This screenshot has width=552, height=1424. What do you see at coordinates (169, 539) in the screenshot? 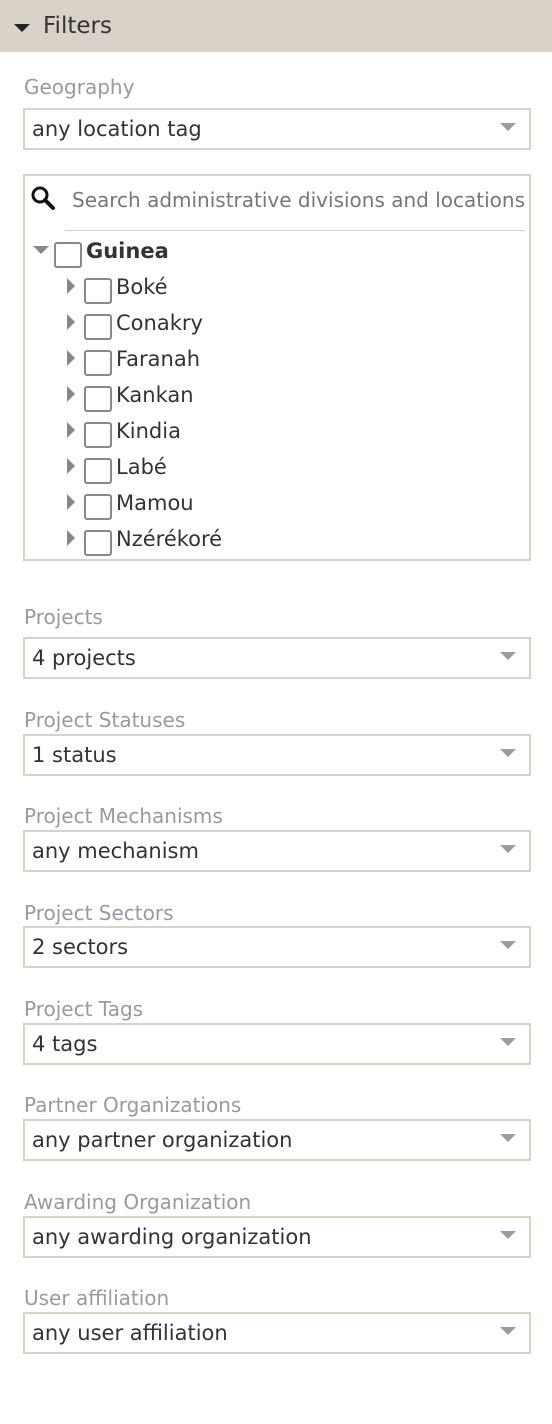
I see `tree-node-nzerekore: Nzérékoré` at bounding box center [169, 539].